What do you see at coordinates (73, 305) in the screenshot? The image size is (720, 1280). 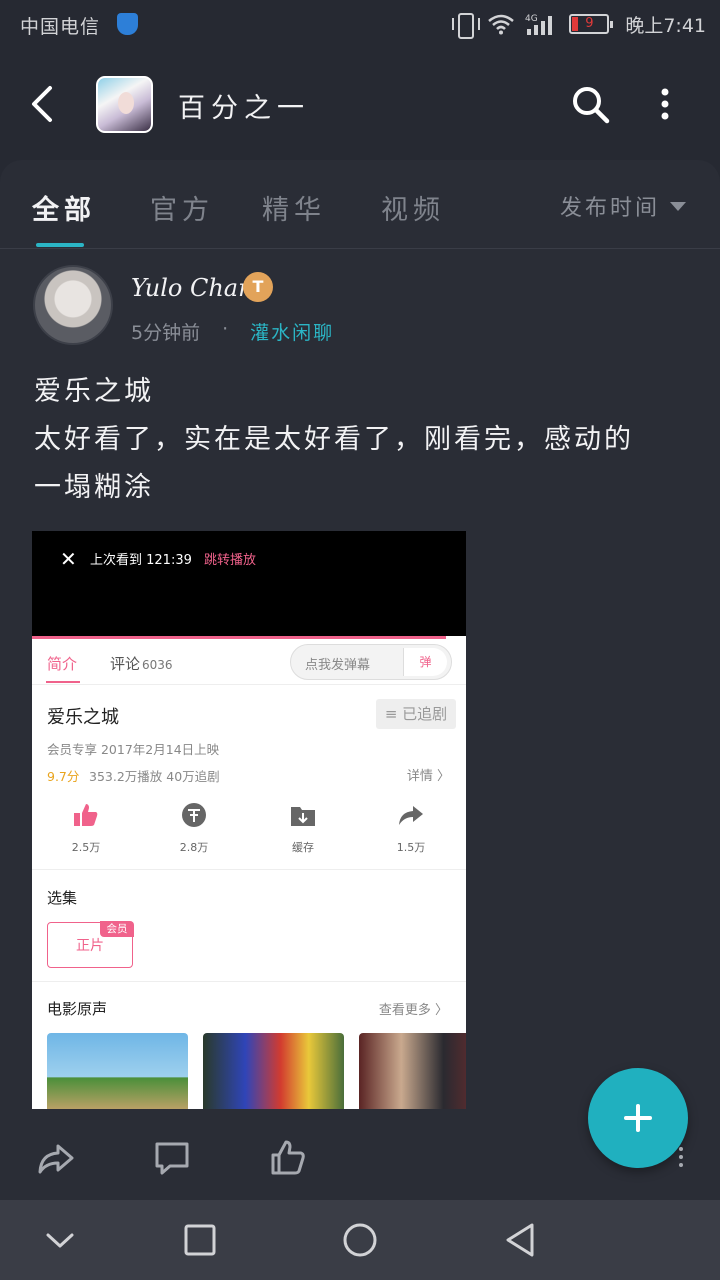 I see `user-avatar` at bounding box center [73, 305].